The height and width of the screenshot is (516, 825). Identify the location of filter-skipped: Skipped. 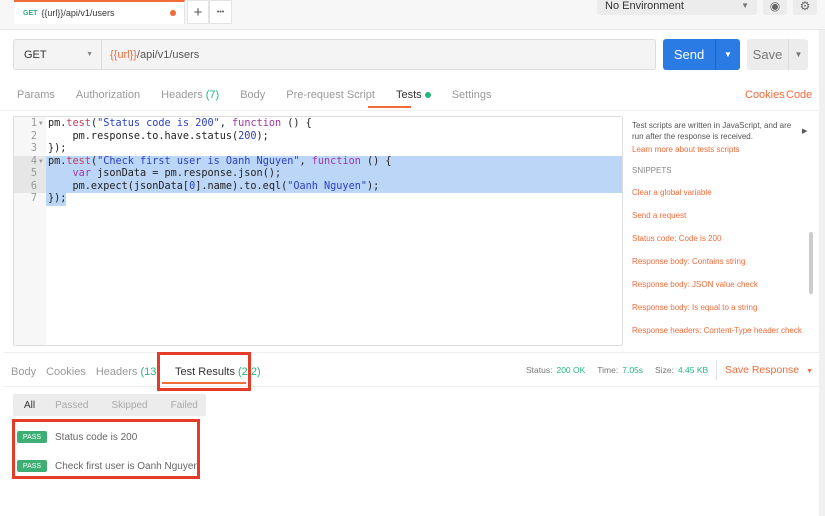
(129, 405).